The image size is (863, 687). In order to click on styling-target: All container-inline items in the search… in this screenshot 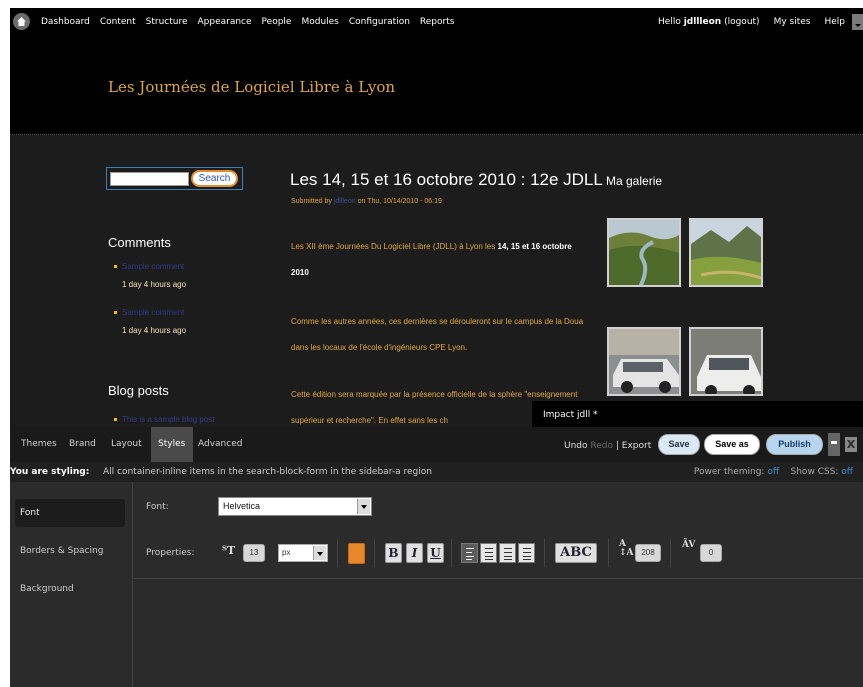, I will do `click(267, 472)`.